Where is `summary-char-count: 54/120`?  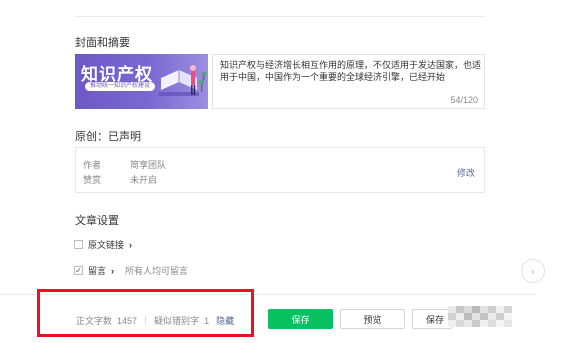
summary-char-count: 54/120 is located at coordinates (464, 100).